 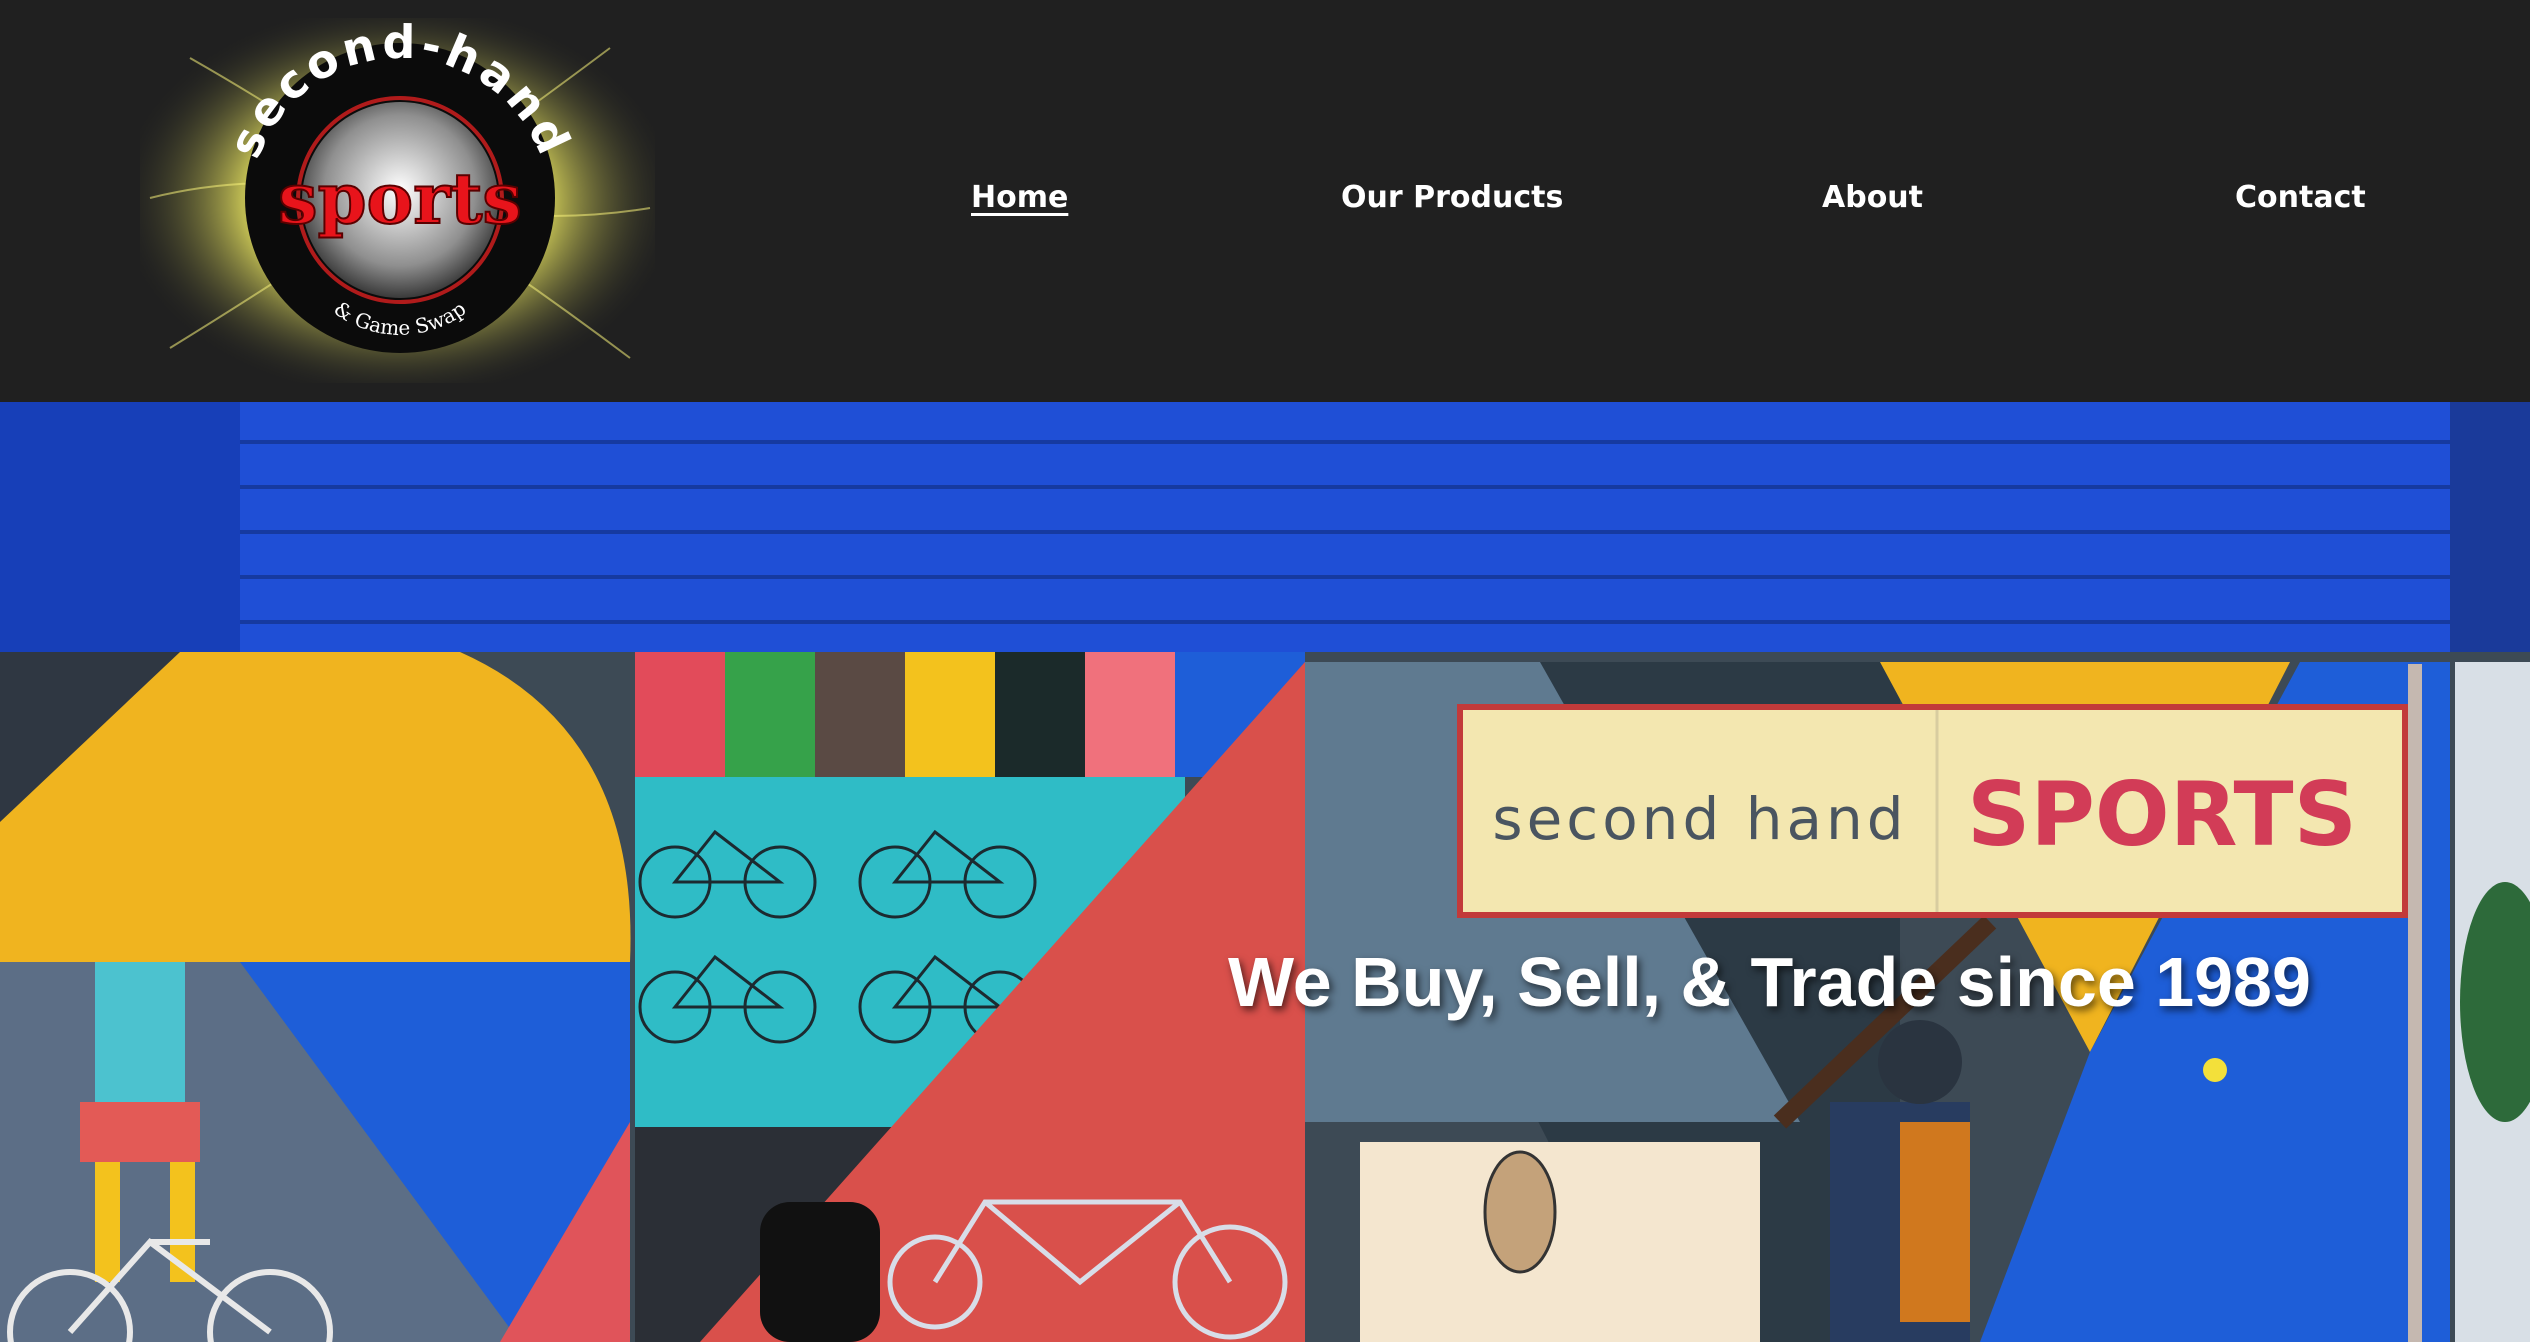 I want to click on nav-home-link: Home, so click(x=1019, y=197).